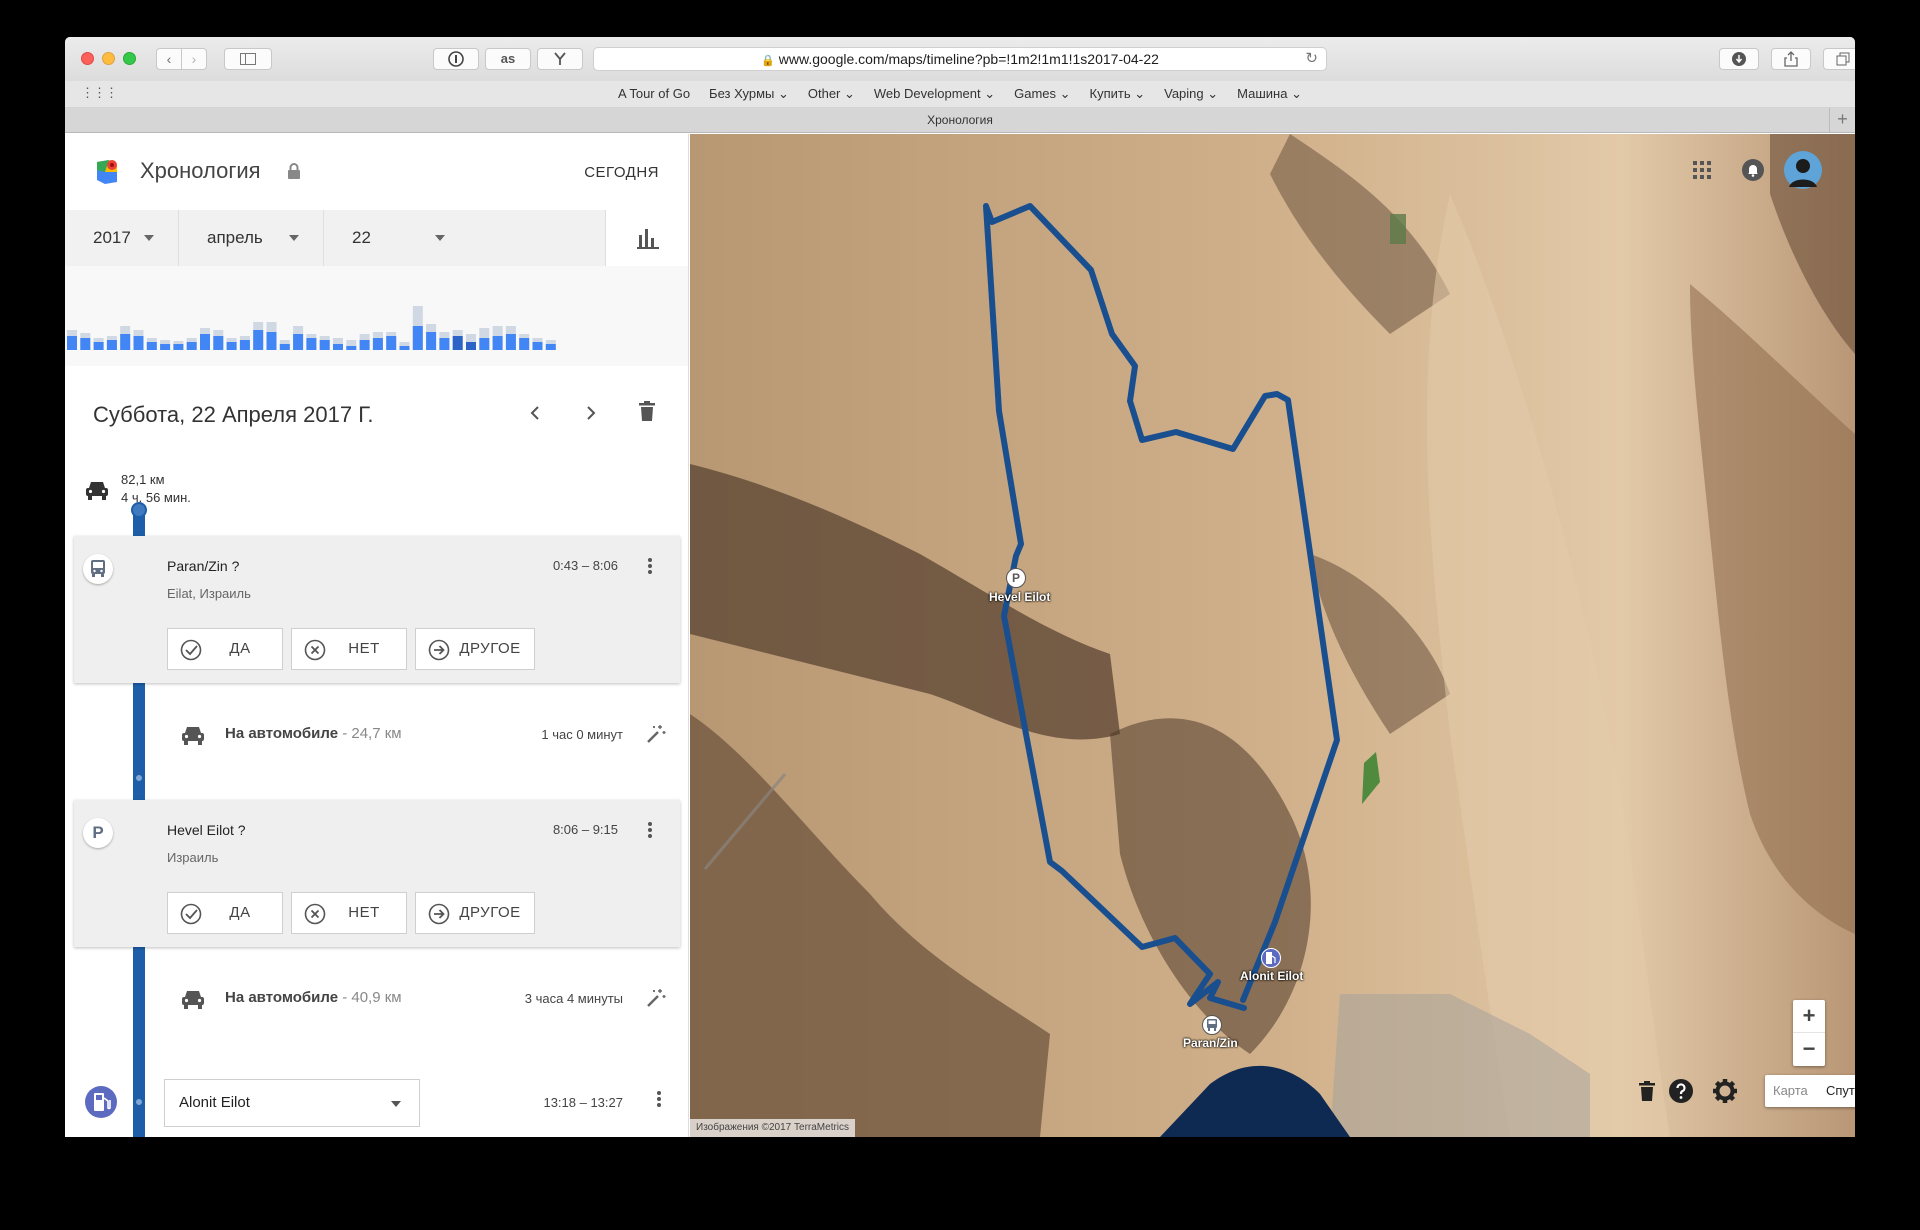 Image resolution: width=1920 pixels, height=1230 pixels. Describe the element at coordinates (585, 829) in the screenshot. I see `visit-time: 8:06 – 9:15` at that location.